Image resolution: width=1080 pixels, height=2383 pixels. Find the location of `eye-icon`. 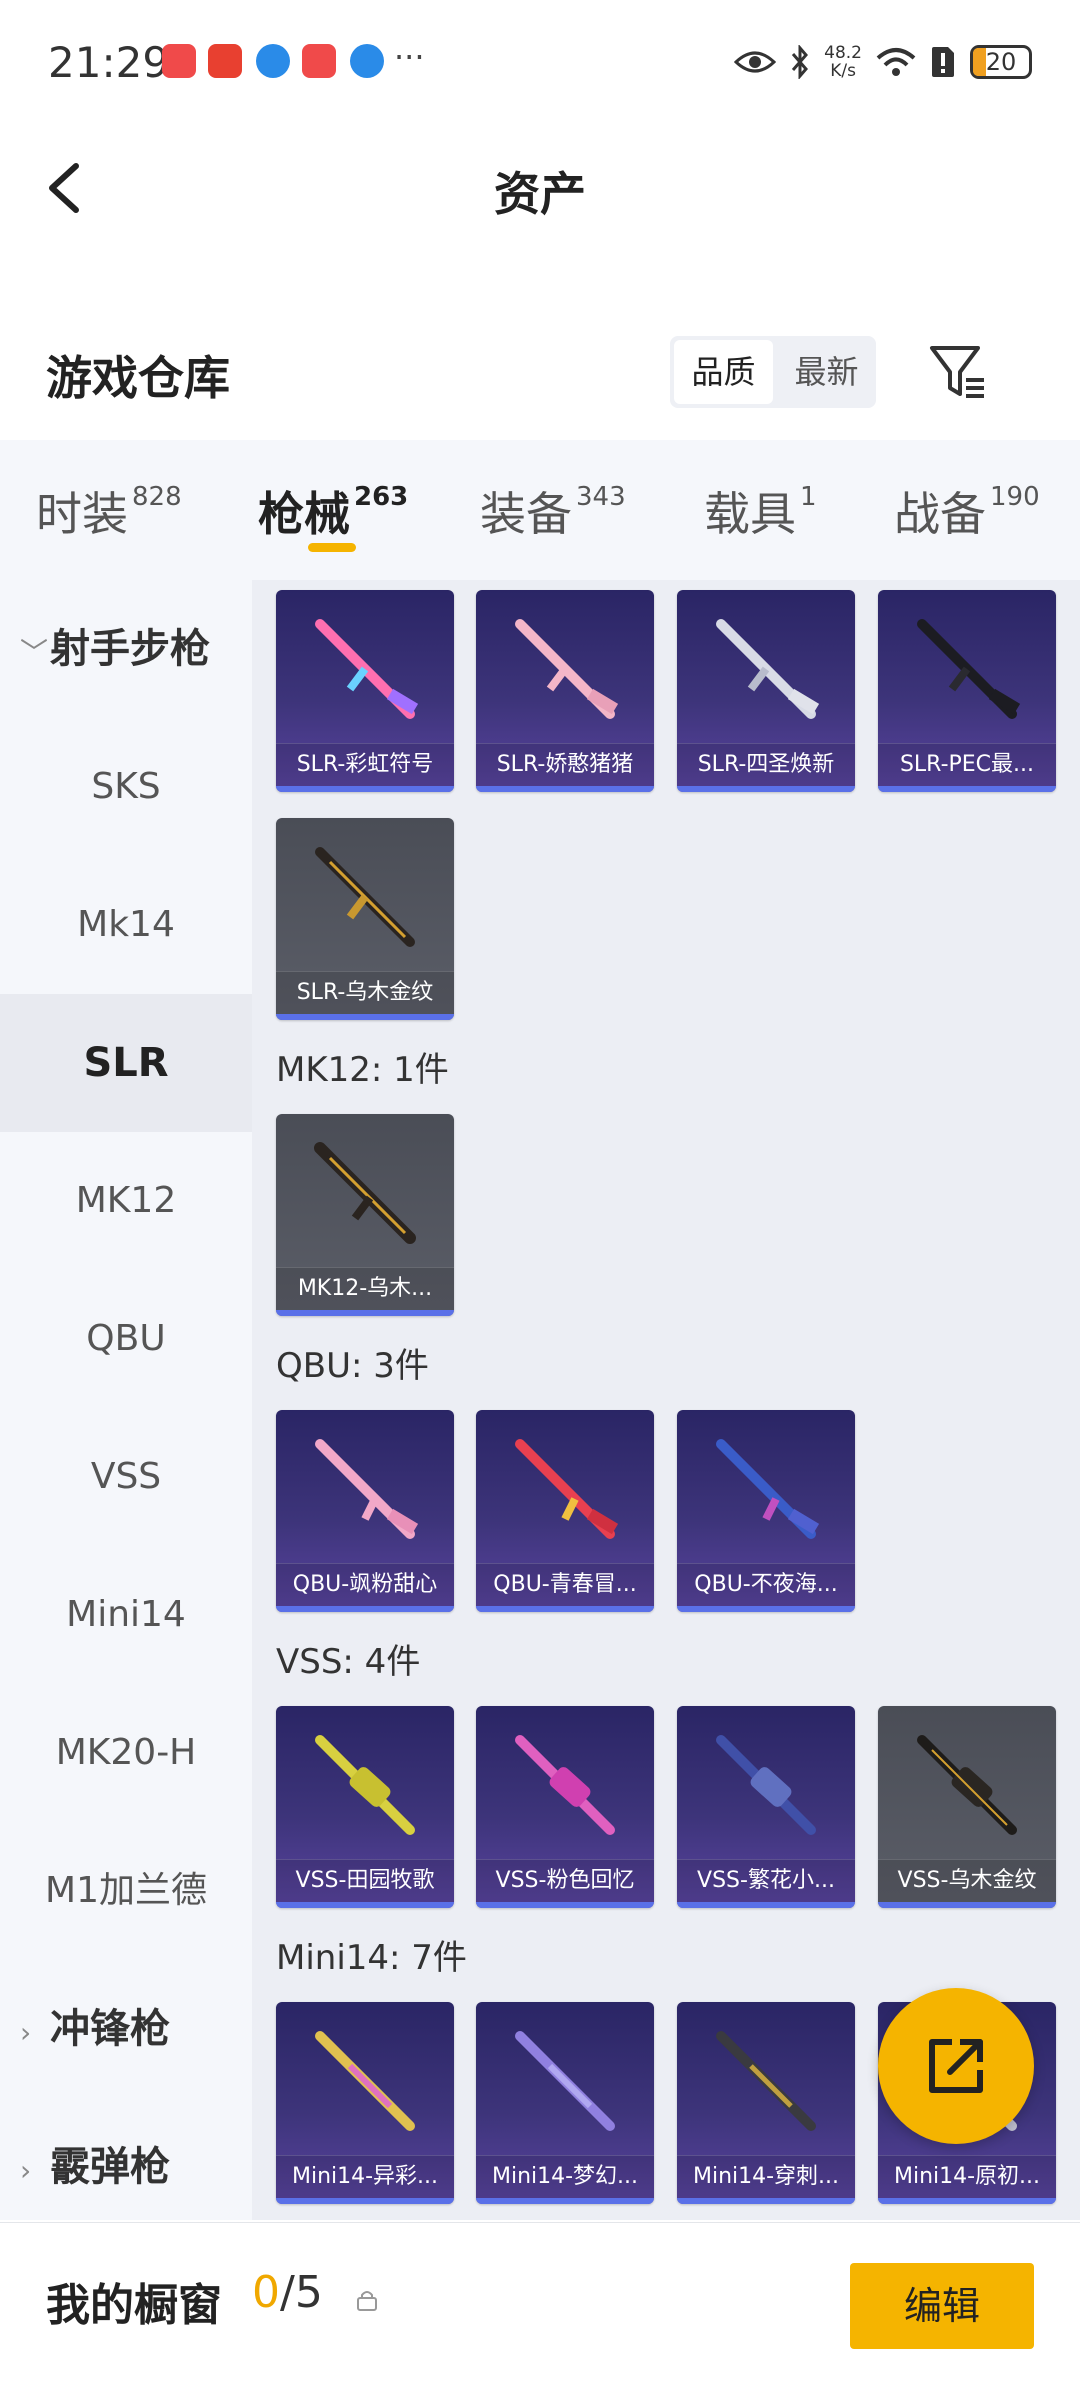

eye-icon is located at coordinates (755, 62).